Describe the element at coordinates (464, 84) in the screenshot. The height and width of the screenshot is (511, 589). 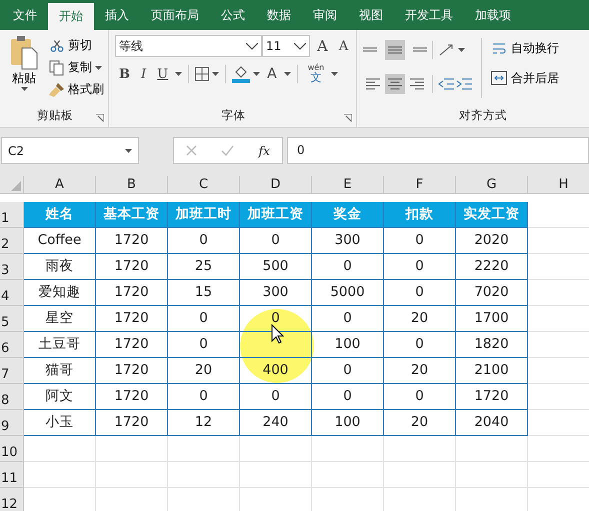
I see `increase-indent-icon` at that location.